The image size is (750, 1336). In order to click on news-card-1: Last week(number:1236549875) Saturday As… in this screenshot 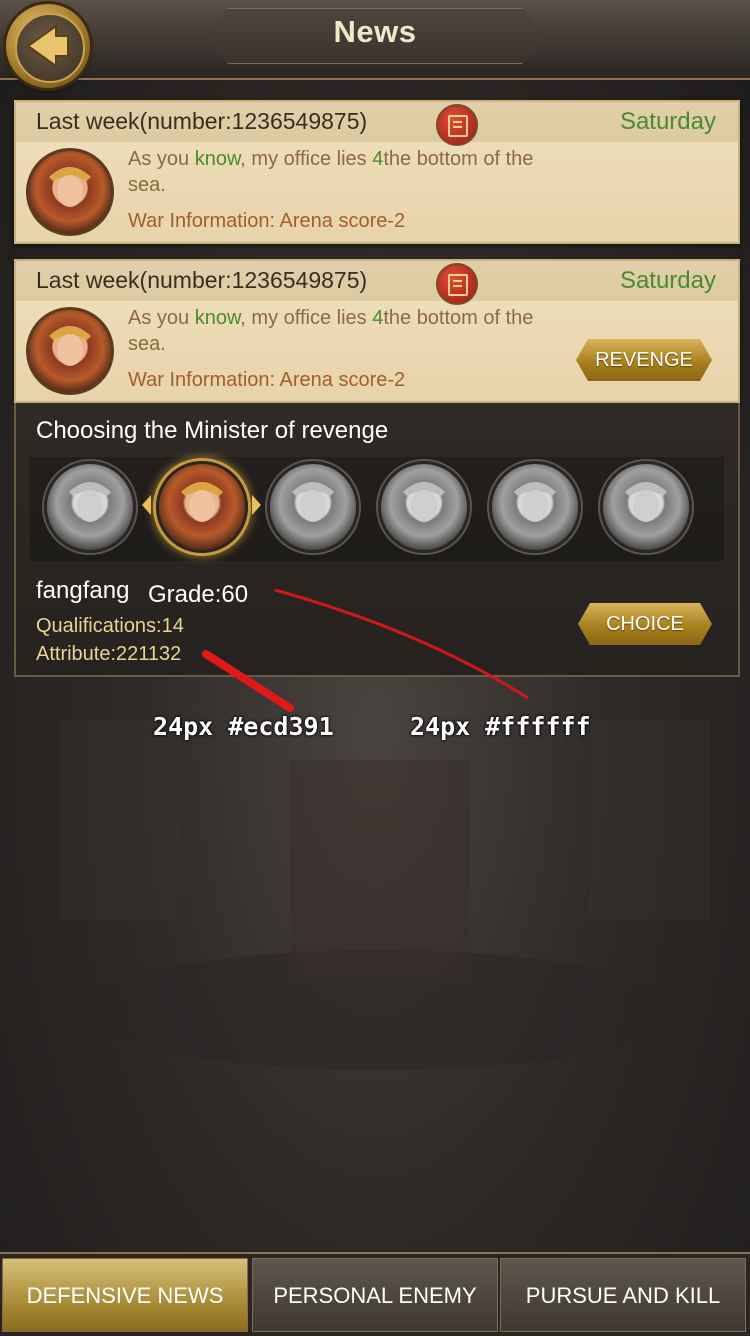, I will do `click(377, 172)`.